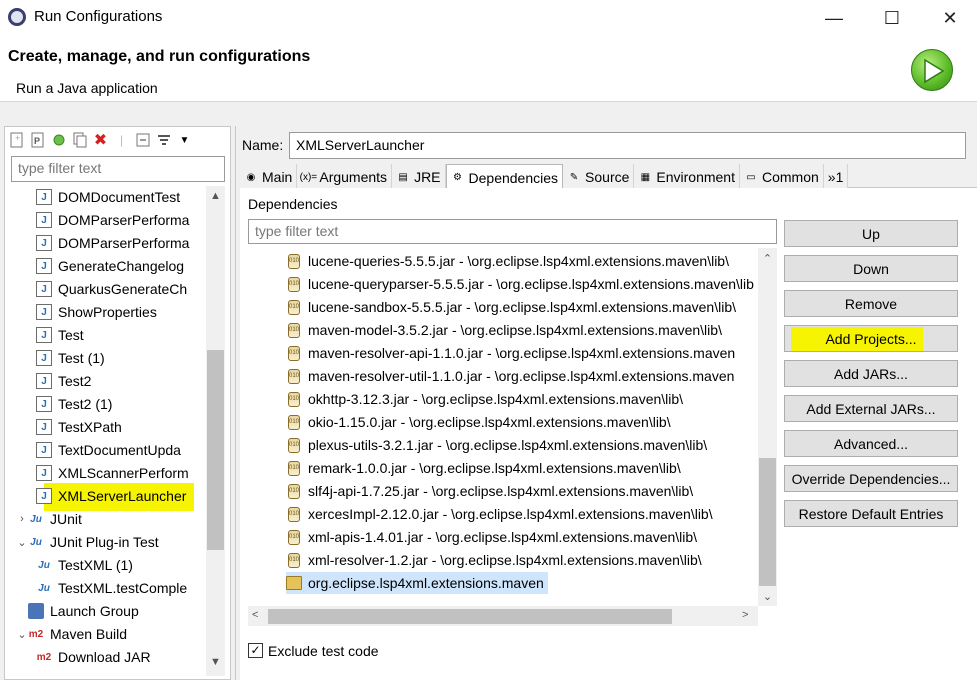 This screenshot has width=977, height=680. I want to click on tree-item: J Test (1), so click(108, 358).